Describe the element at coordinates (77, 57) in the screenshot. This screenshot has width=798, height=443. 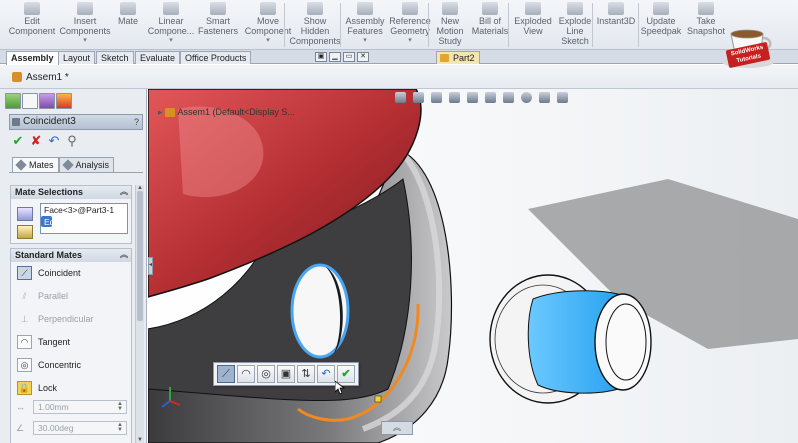
I see `tab-layout: Layout` at that location.